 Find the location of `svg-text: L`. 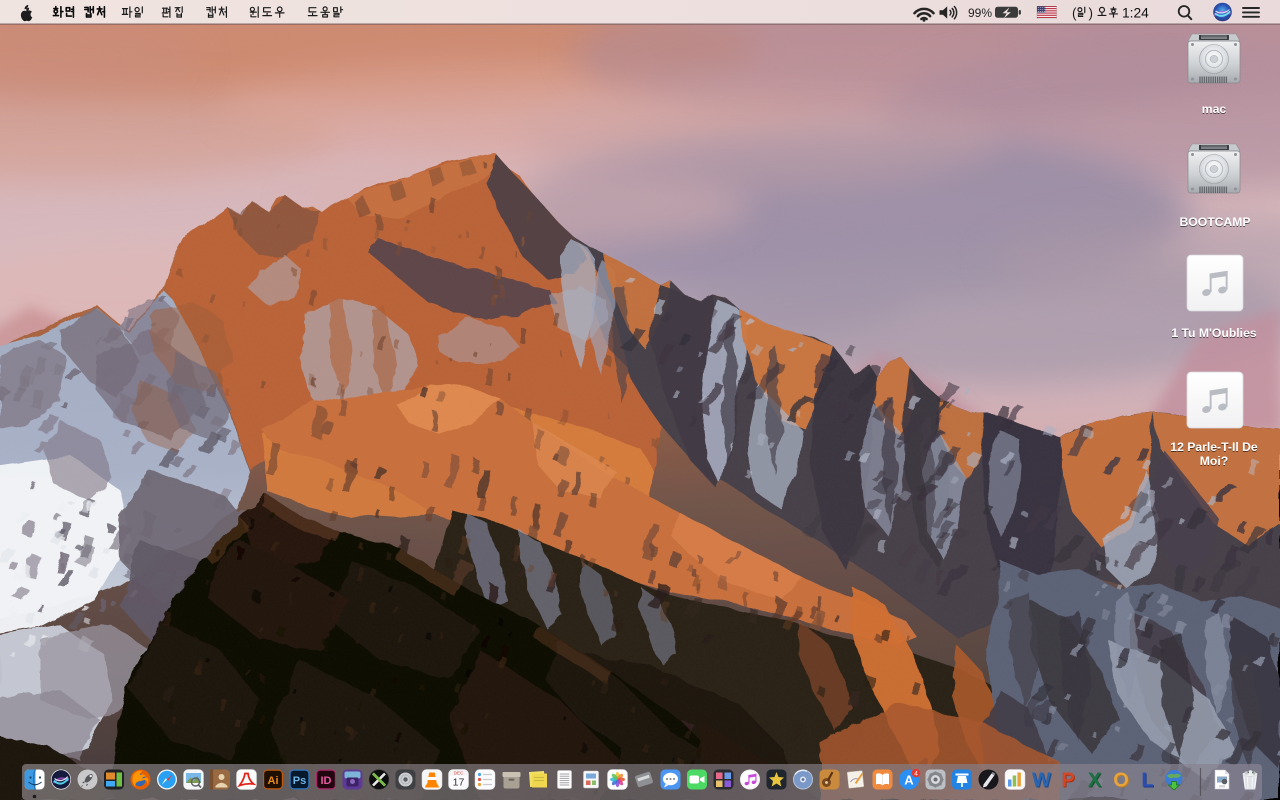

svg-text: L is located at coordinates (1147, 781).